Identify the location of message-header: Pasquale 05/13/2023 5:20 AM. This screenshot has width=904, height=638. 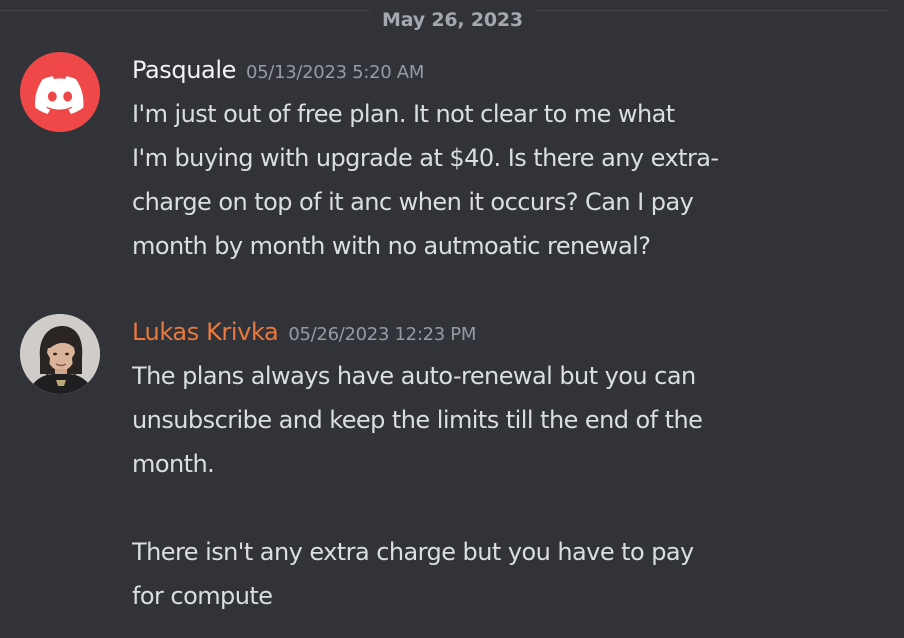
(278, 71).